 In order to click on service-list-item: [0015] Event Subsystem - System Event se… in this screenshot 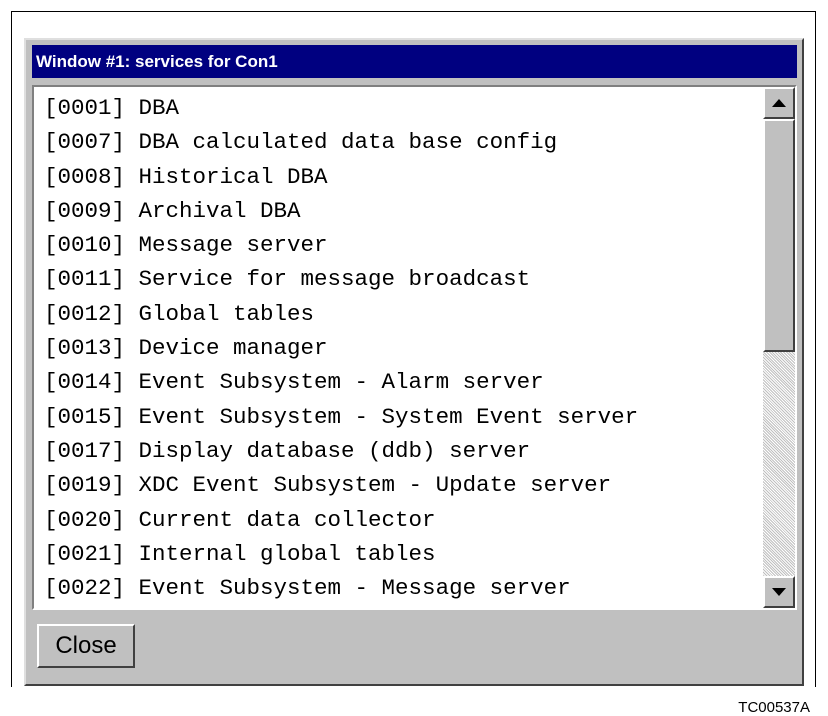, I will do `click(398, 417)`.